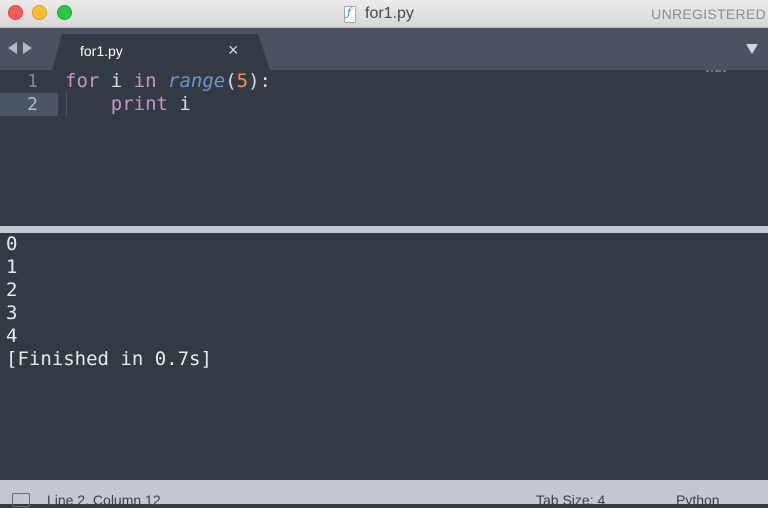 The height and width of the screenshot is (508, 768). Describe the element at coordinates (39, 12) in the screenshot. I see `minimize-window-icon` at that location.